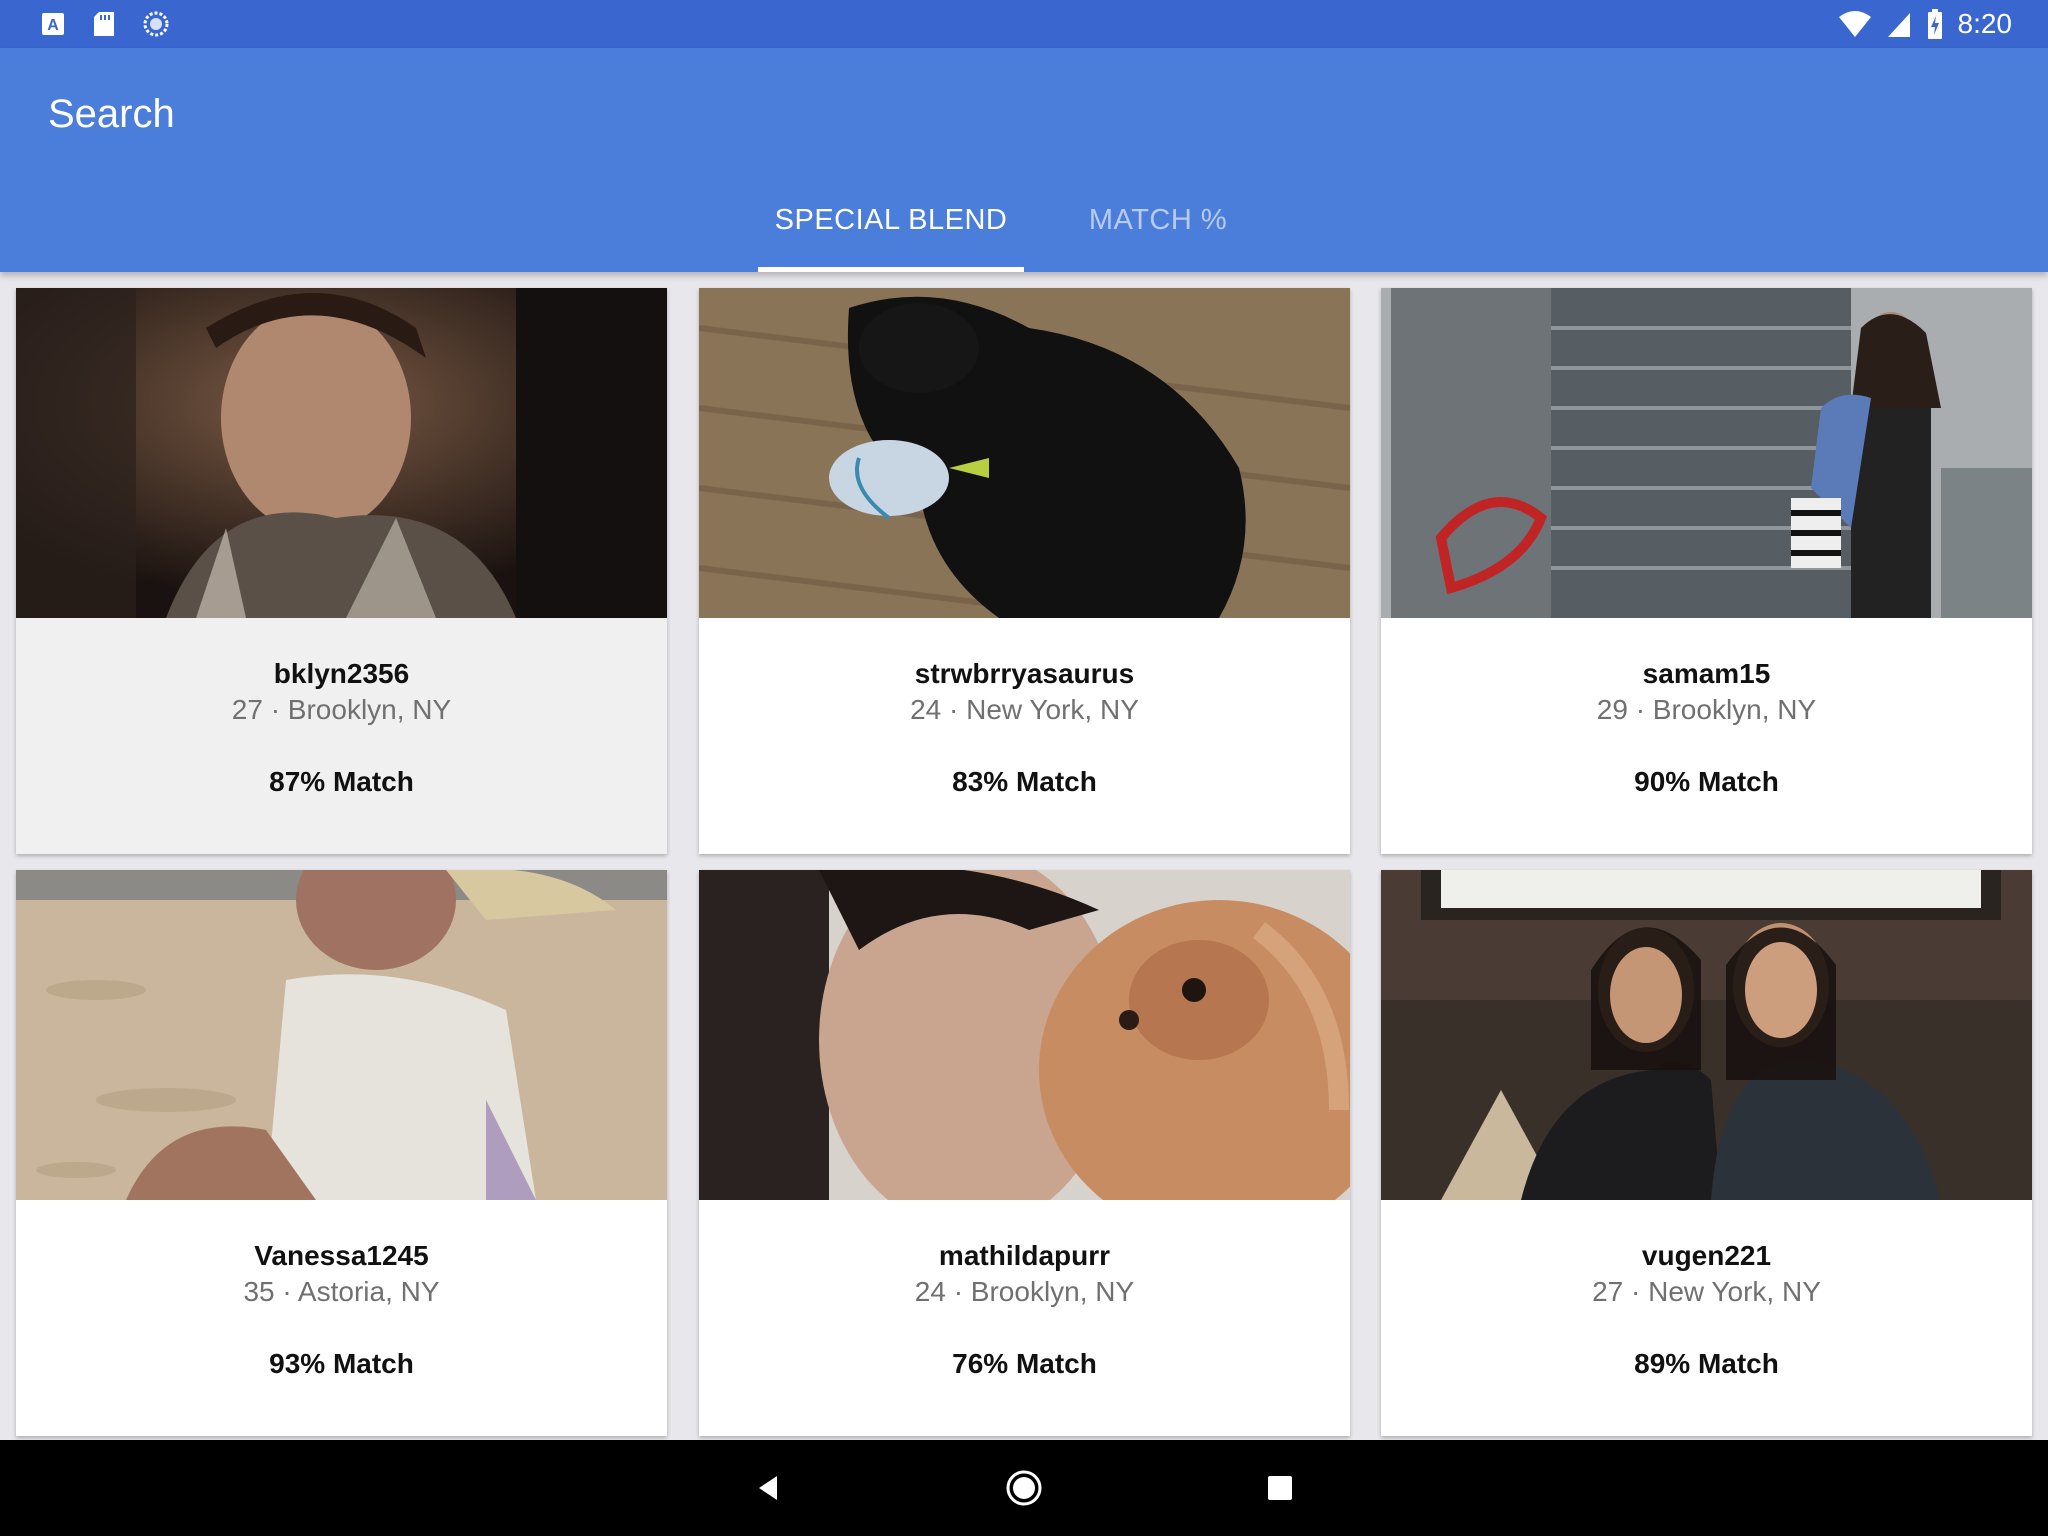 Image resolution: width=2048 pixels, height=1536 pixels. I want to click on profile-age-location: 27 · Brooklyn, NY, so click(341, 709).